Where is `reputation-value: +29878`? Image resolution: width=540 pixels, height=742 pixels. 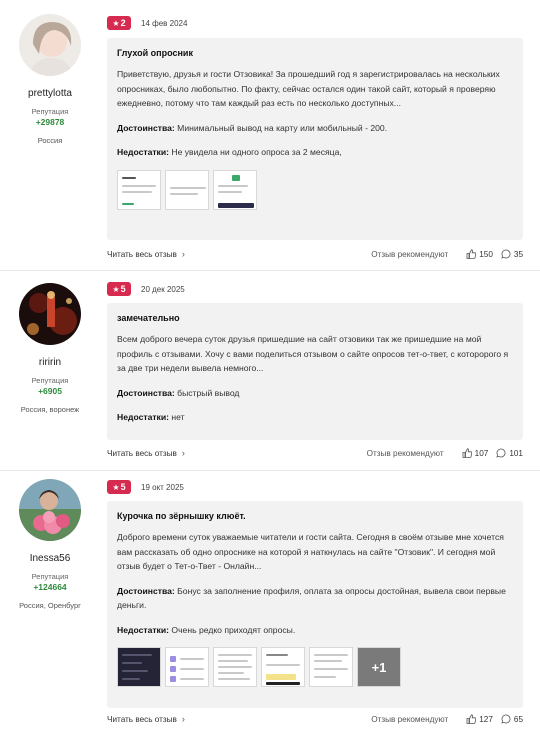
reputation-value: +29878 is located at coordinates (50, 122).